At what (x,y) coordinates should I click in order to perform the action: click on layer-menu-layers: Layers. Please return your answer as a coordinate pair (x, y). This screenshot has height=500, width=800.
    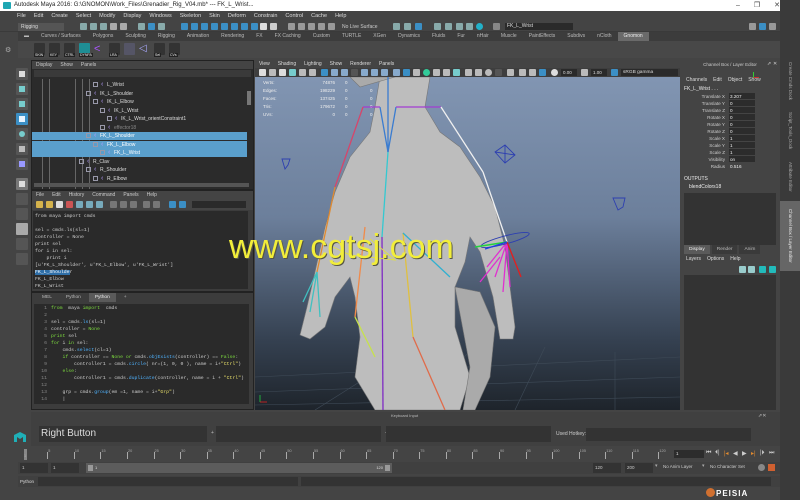
    Looking at the image, I should click on (693, 259).